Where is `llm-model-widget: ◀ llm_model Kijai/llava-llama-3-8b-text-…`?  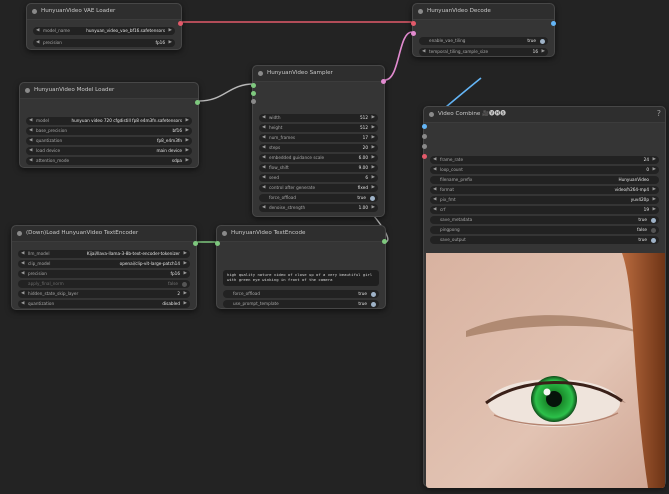 llm-model-widget: ◀ llm_model Kijai/llava-llama-3-8b-text-… is located at coordinates (104, 254).